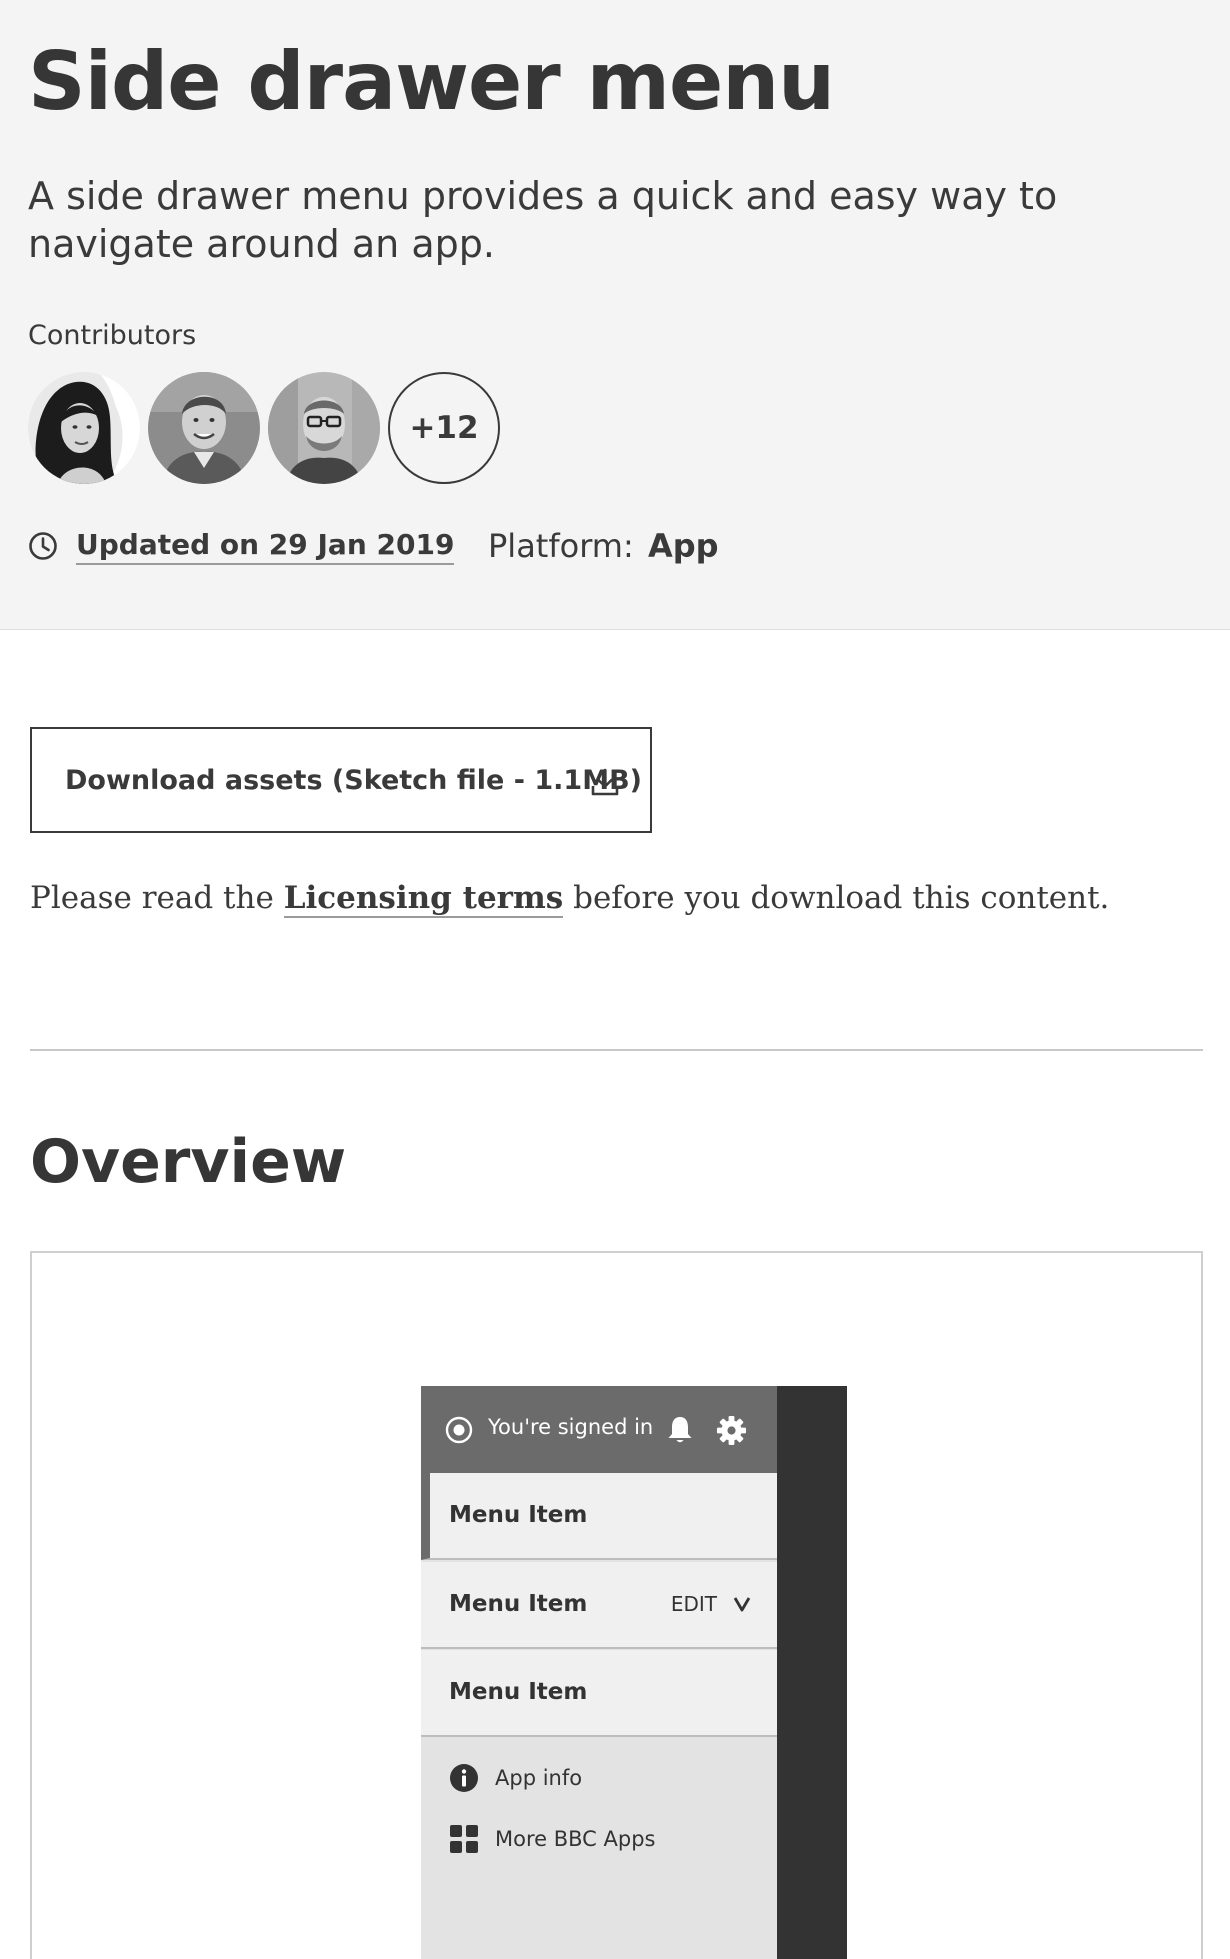 This screenshot has width=1230, height=1959. Describe the element at coordinates (423, 899) in the screenshot. I see `licensing-terms-link: Licensing terms` at that location.